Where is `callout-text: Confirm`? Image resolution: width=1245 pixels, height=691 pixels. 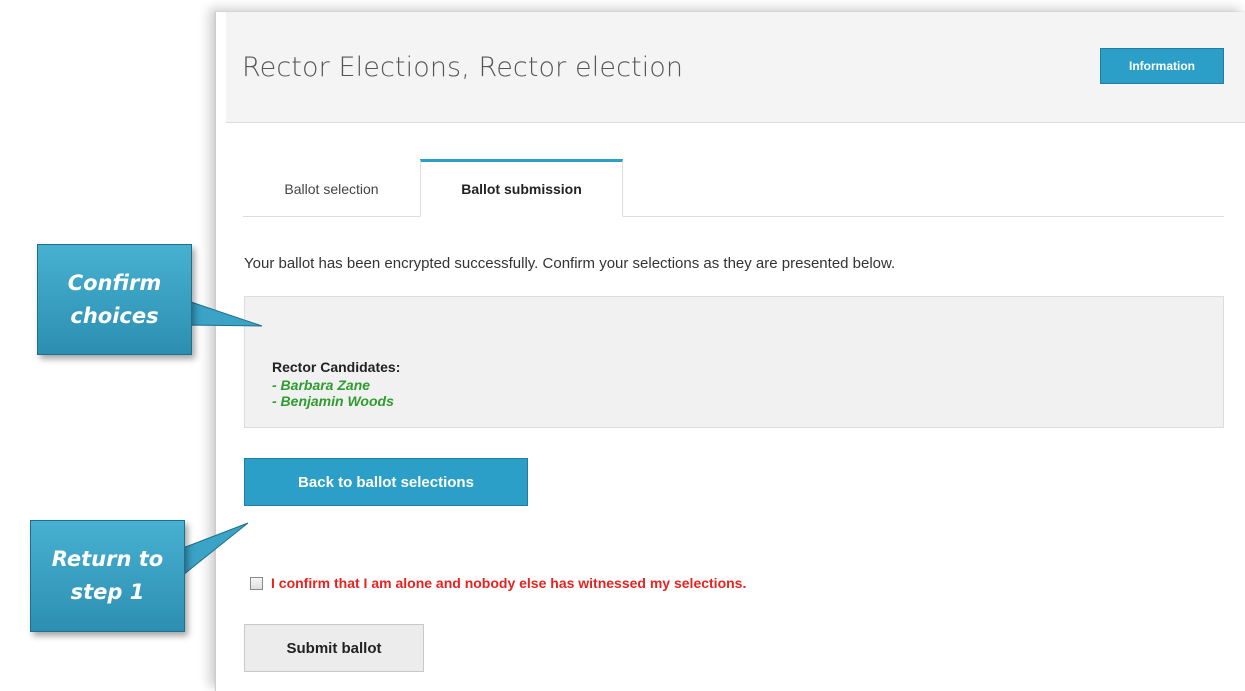
callout-text: Confirm is located at coordinates (114, 282).